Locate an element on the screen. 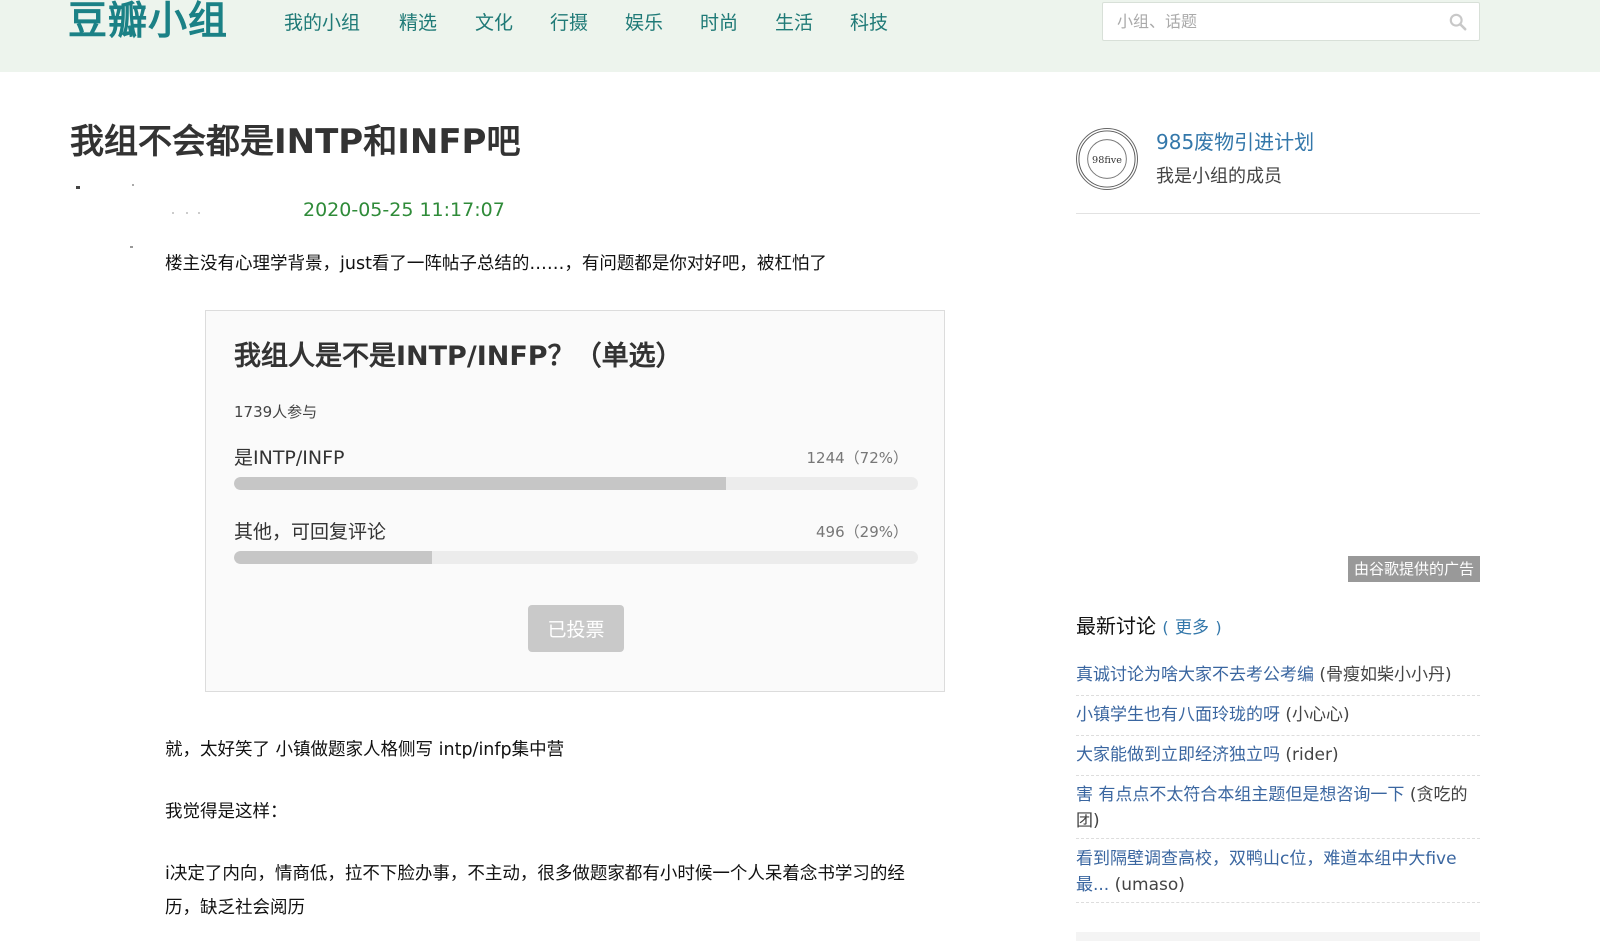  nav-fashion: 时尚 is located at coordinates (719, 23).